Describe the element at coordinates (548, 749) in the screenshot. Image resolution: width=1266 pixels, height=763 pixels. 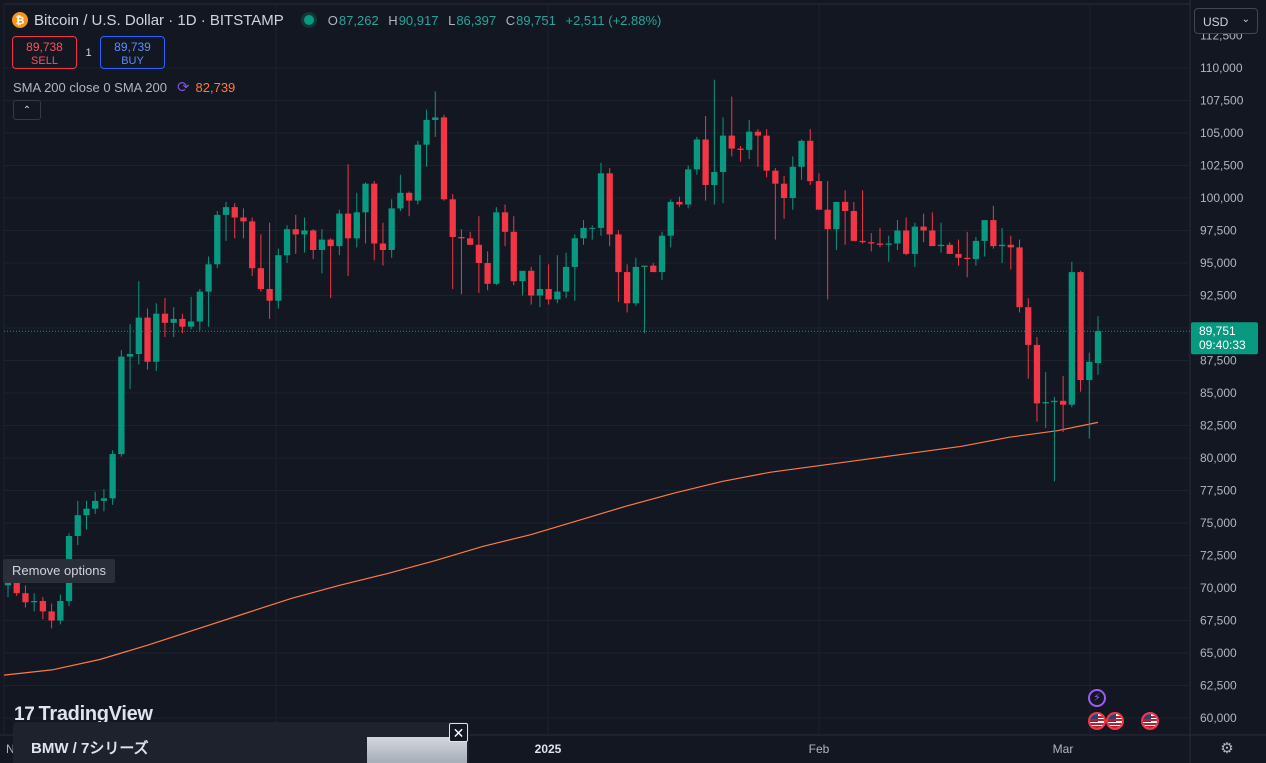
I see `time-axis-label: 2025` at that location.